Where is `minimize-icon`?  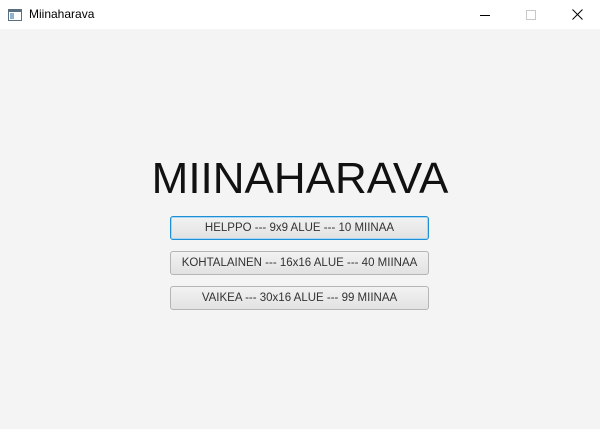 minimize-icon is located at coordinates (485, 15).